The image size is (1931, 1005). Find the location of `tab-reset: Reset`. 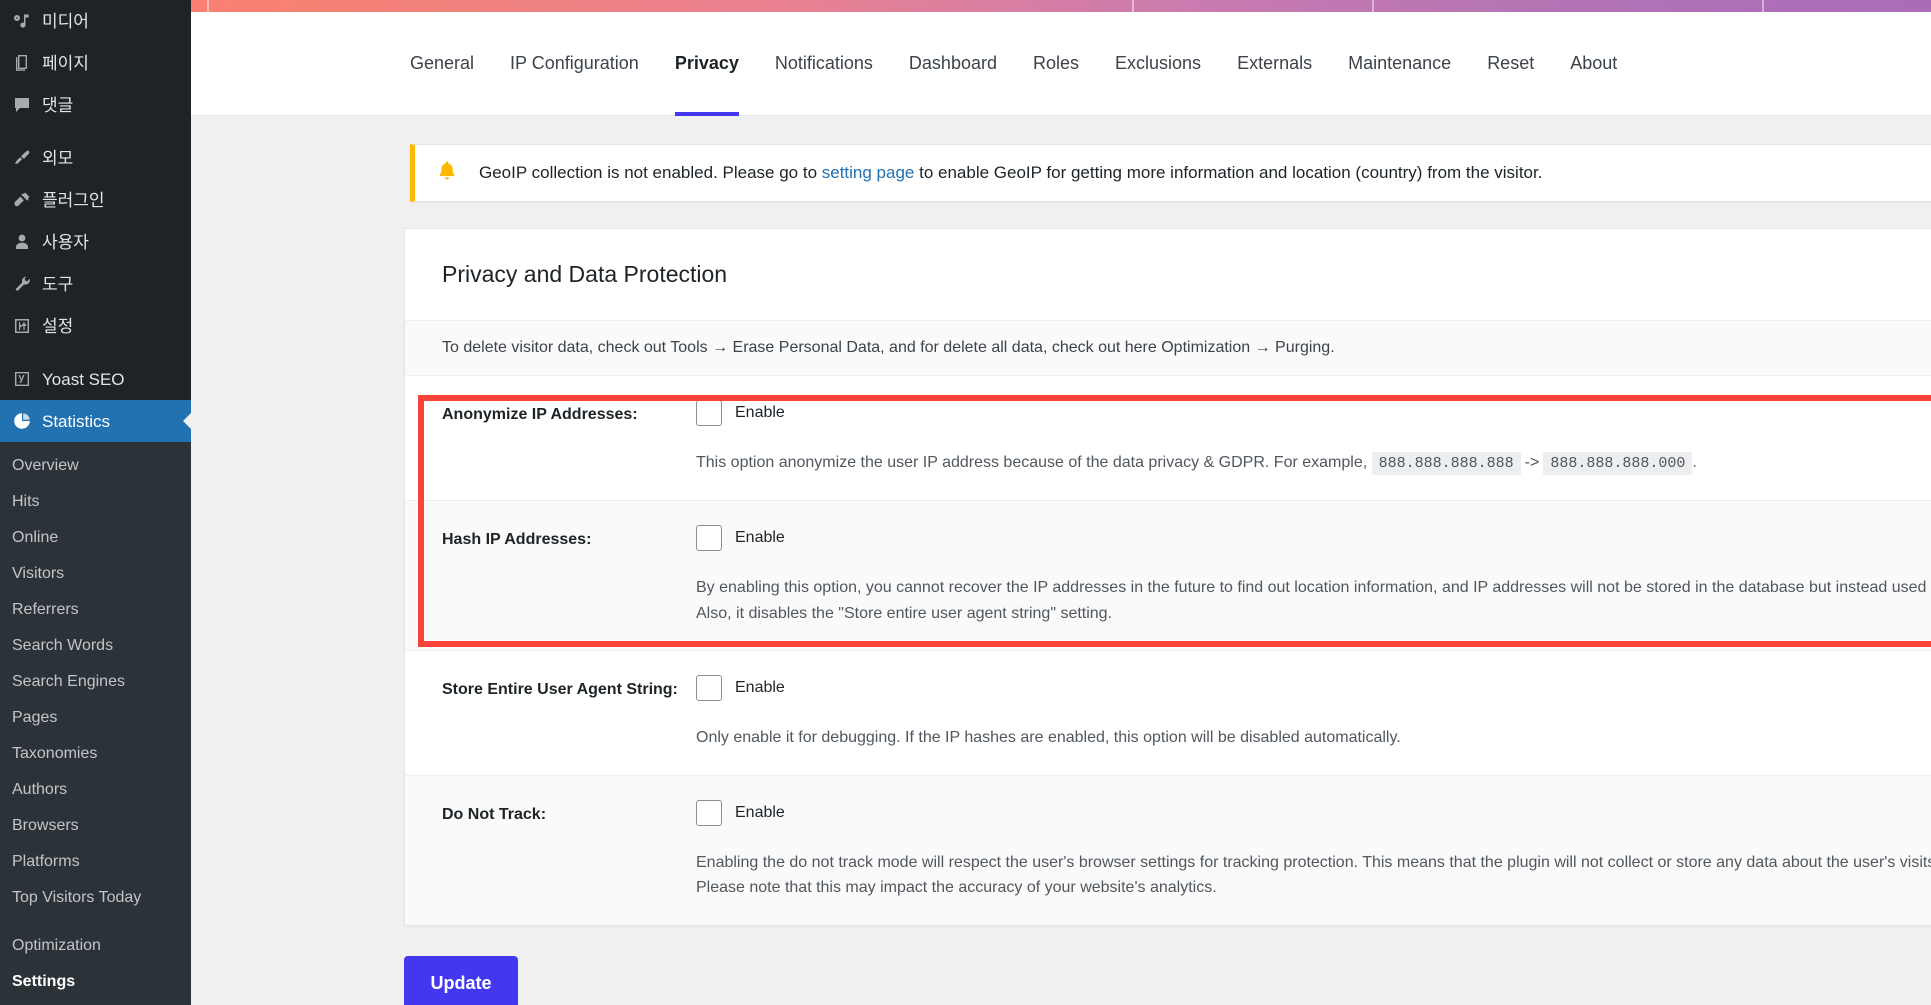

tab-reset: Reset is located at coordinates (1510, 64).